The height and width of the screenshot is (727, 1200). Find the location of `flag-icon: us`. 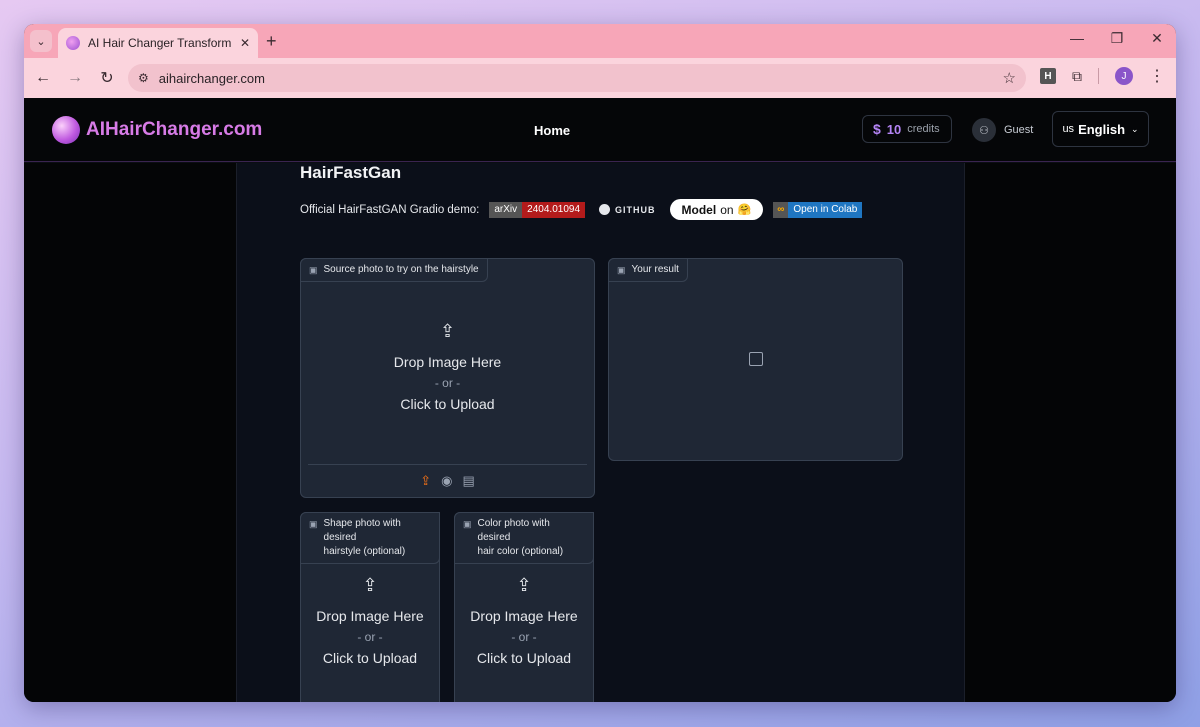

flag-icon: us is located at coordinates (1068, 129).